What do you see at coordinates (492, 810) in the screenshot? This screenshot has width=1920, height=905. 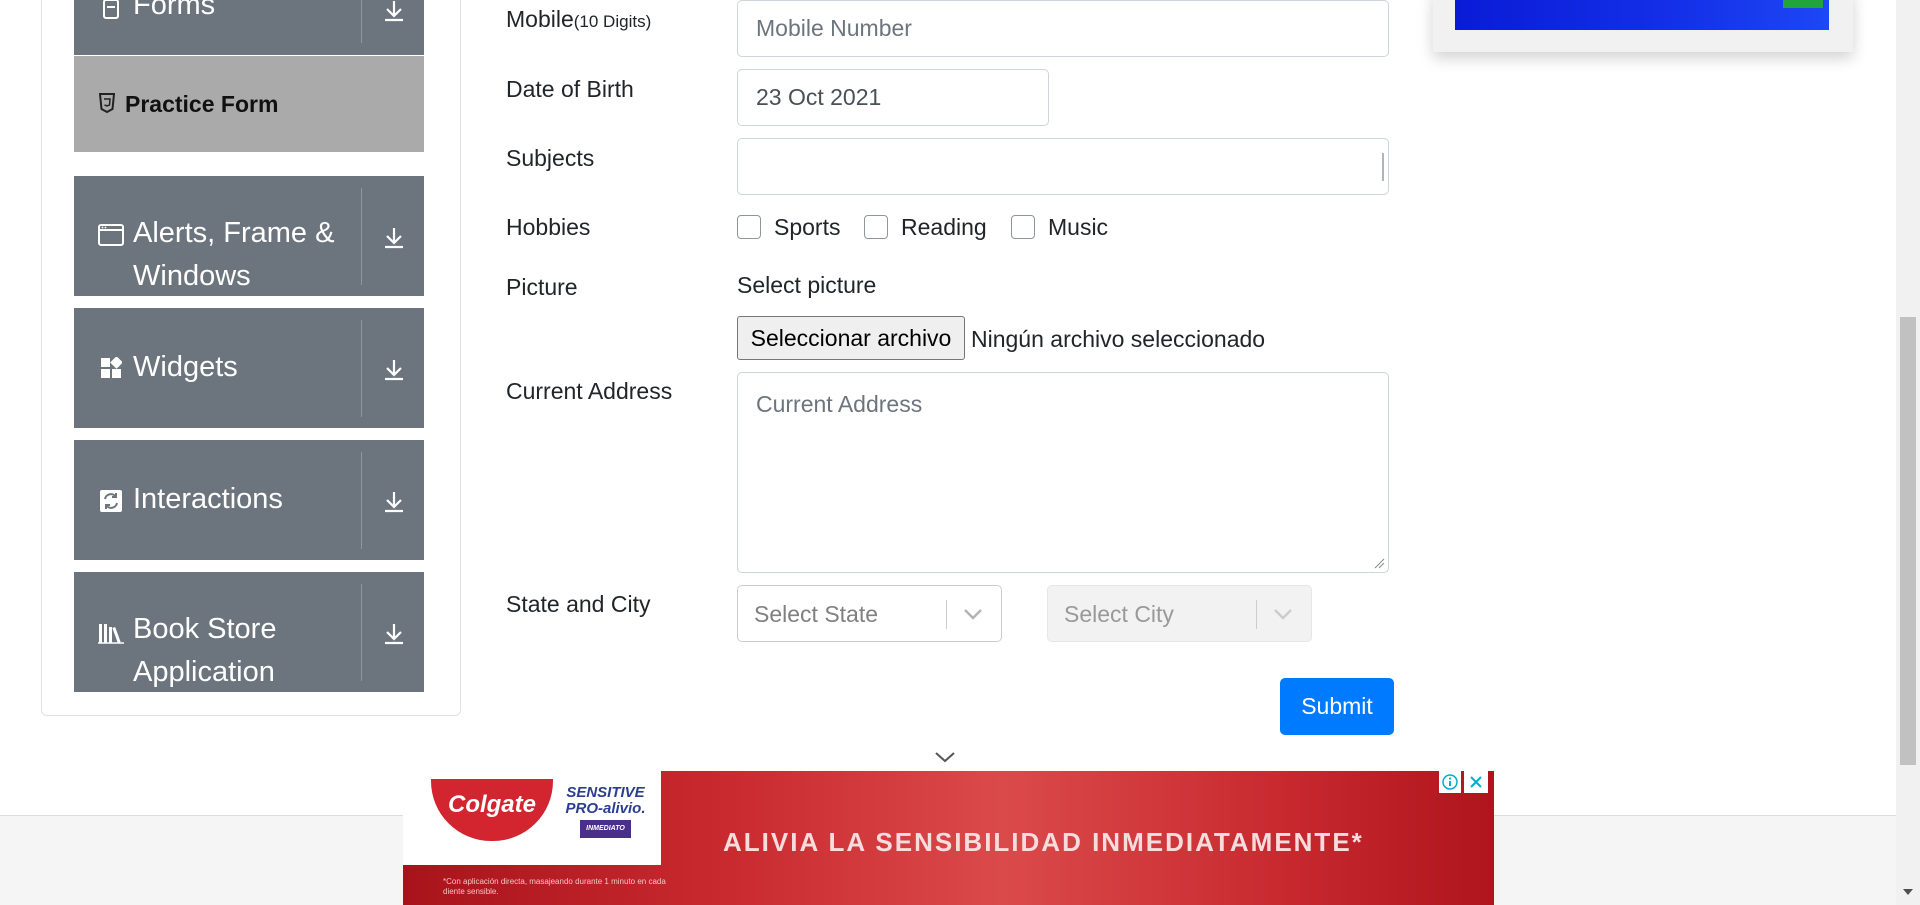 I see `colgate-logo: Colgate` at bounding box center [492, 810].